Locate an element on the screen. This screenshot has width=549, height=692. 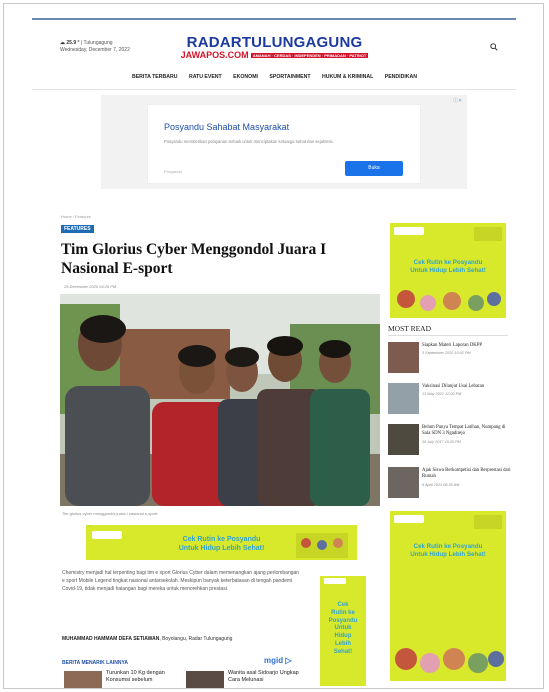
narrow-ad-line7: Sehat! is located at coordinates (343, 651).